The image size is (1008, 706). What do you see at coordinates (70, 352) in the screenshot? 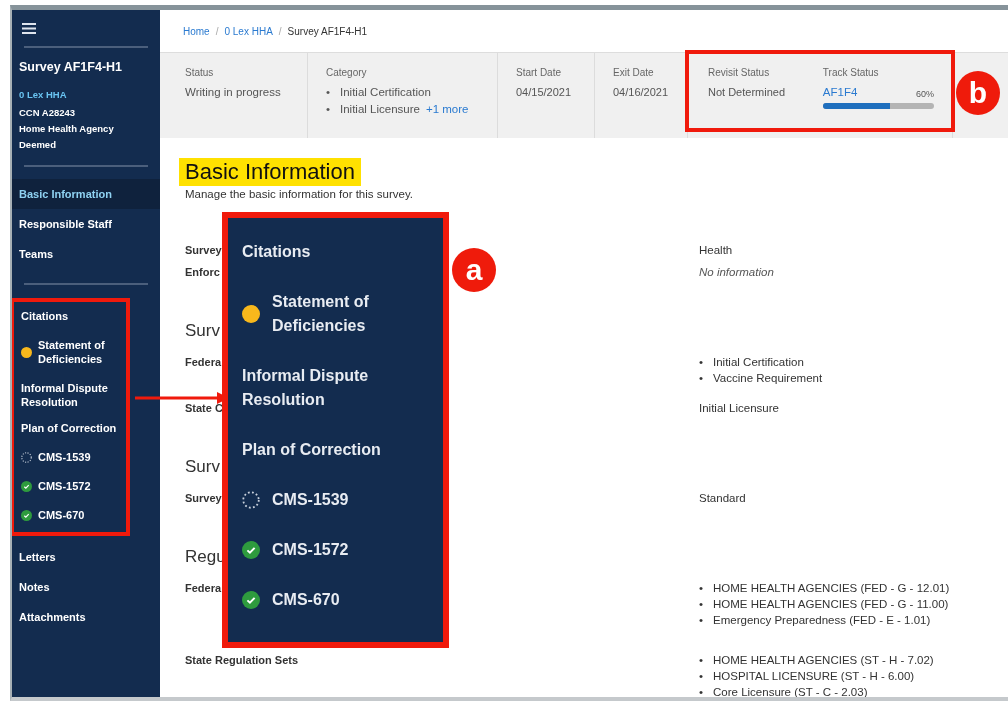
I see `sidebar-item: Statement of Deficiencies` at bounding box center [70, 352].